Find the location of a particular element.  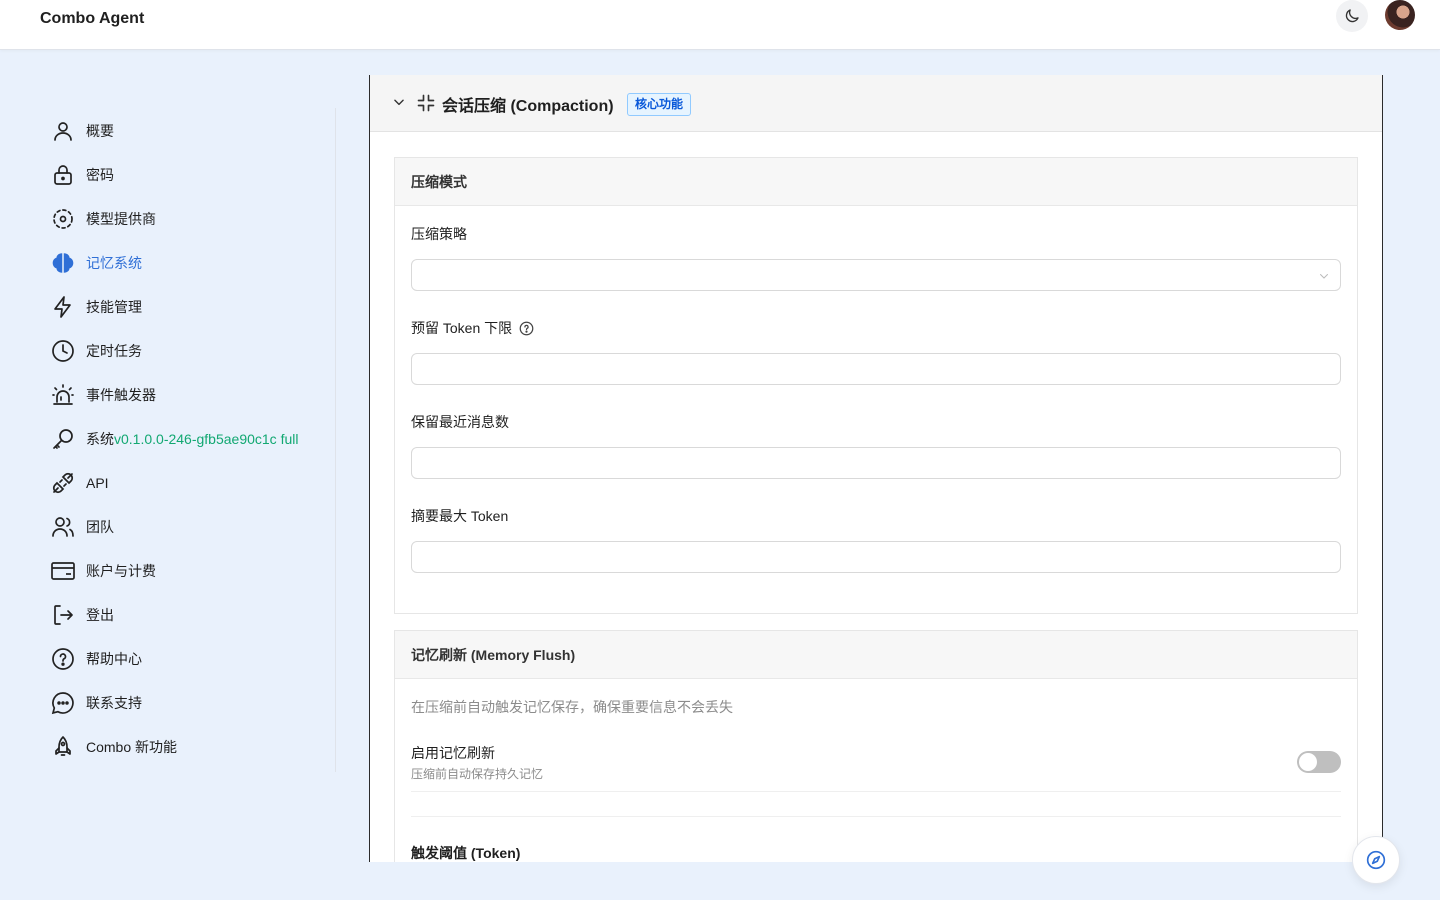

team-icon is located at coordinates (63, 527).